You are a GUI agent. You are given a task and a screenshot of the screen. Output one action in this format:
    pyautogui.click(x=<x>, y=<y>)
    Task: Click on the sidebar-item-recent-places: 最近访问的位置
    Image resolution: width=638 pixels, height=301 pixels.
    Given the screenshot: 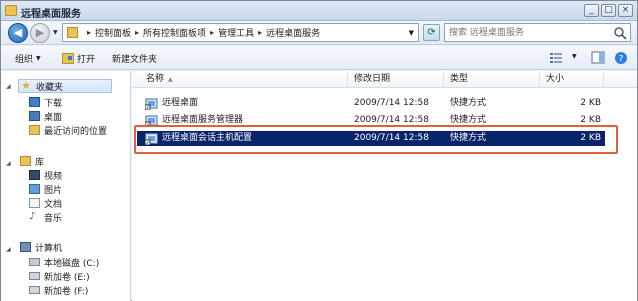 What is the action you would take?
    pyautogui.click(x=68, y=130)
    